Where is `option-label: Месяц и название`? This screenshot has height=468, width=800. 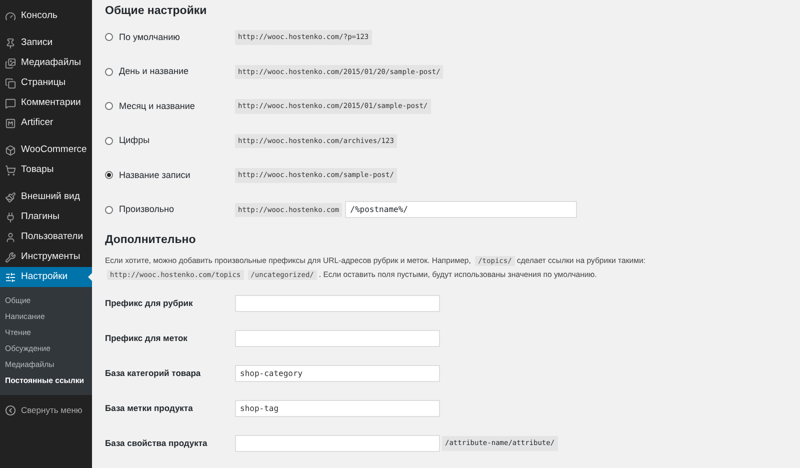 option-label: Месяц и название is located at coordinates (157, 106).